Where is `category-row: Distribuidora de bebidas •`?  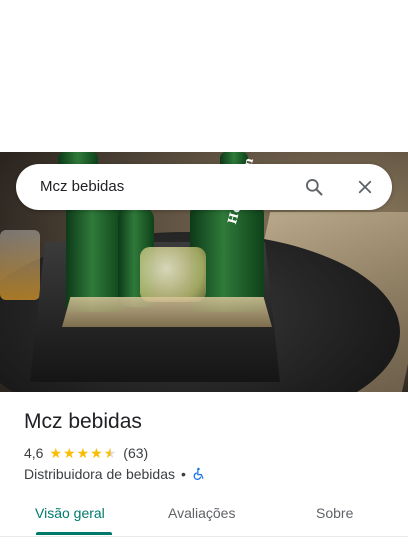 category-row: Distribuidora de bebidas • is located at coordinates (115, 474).